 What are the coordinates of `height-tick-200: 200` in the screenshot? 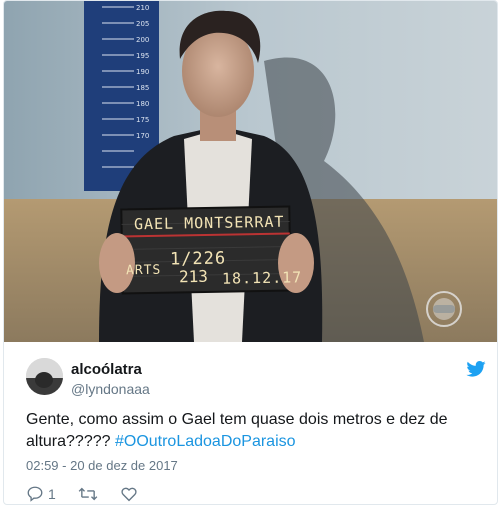 It's located at (142, 40).